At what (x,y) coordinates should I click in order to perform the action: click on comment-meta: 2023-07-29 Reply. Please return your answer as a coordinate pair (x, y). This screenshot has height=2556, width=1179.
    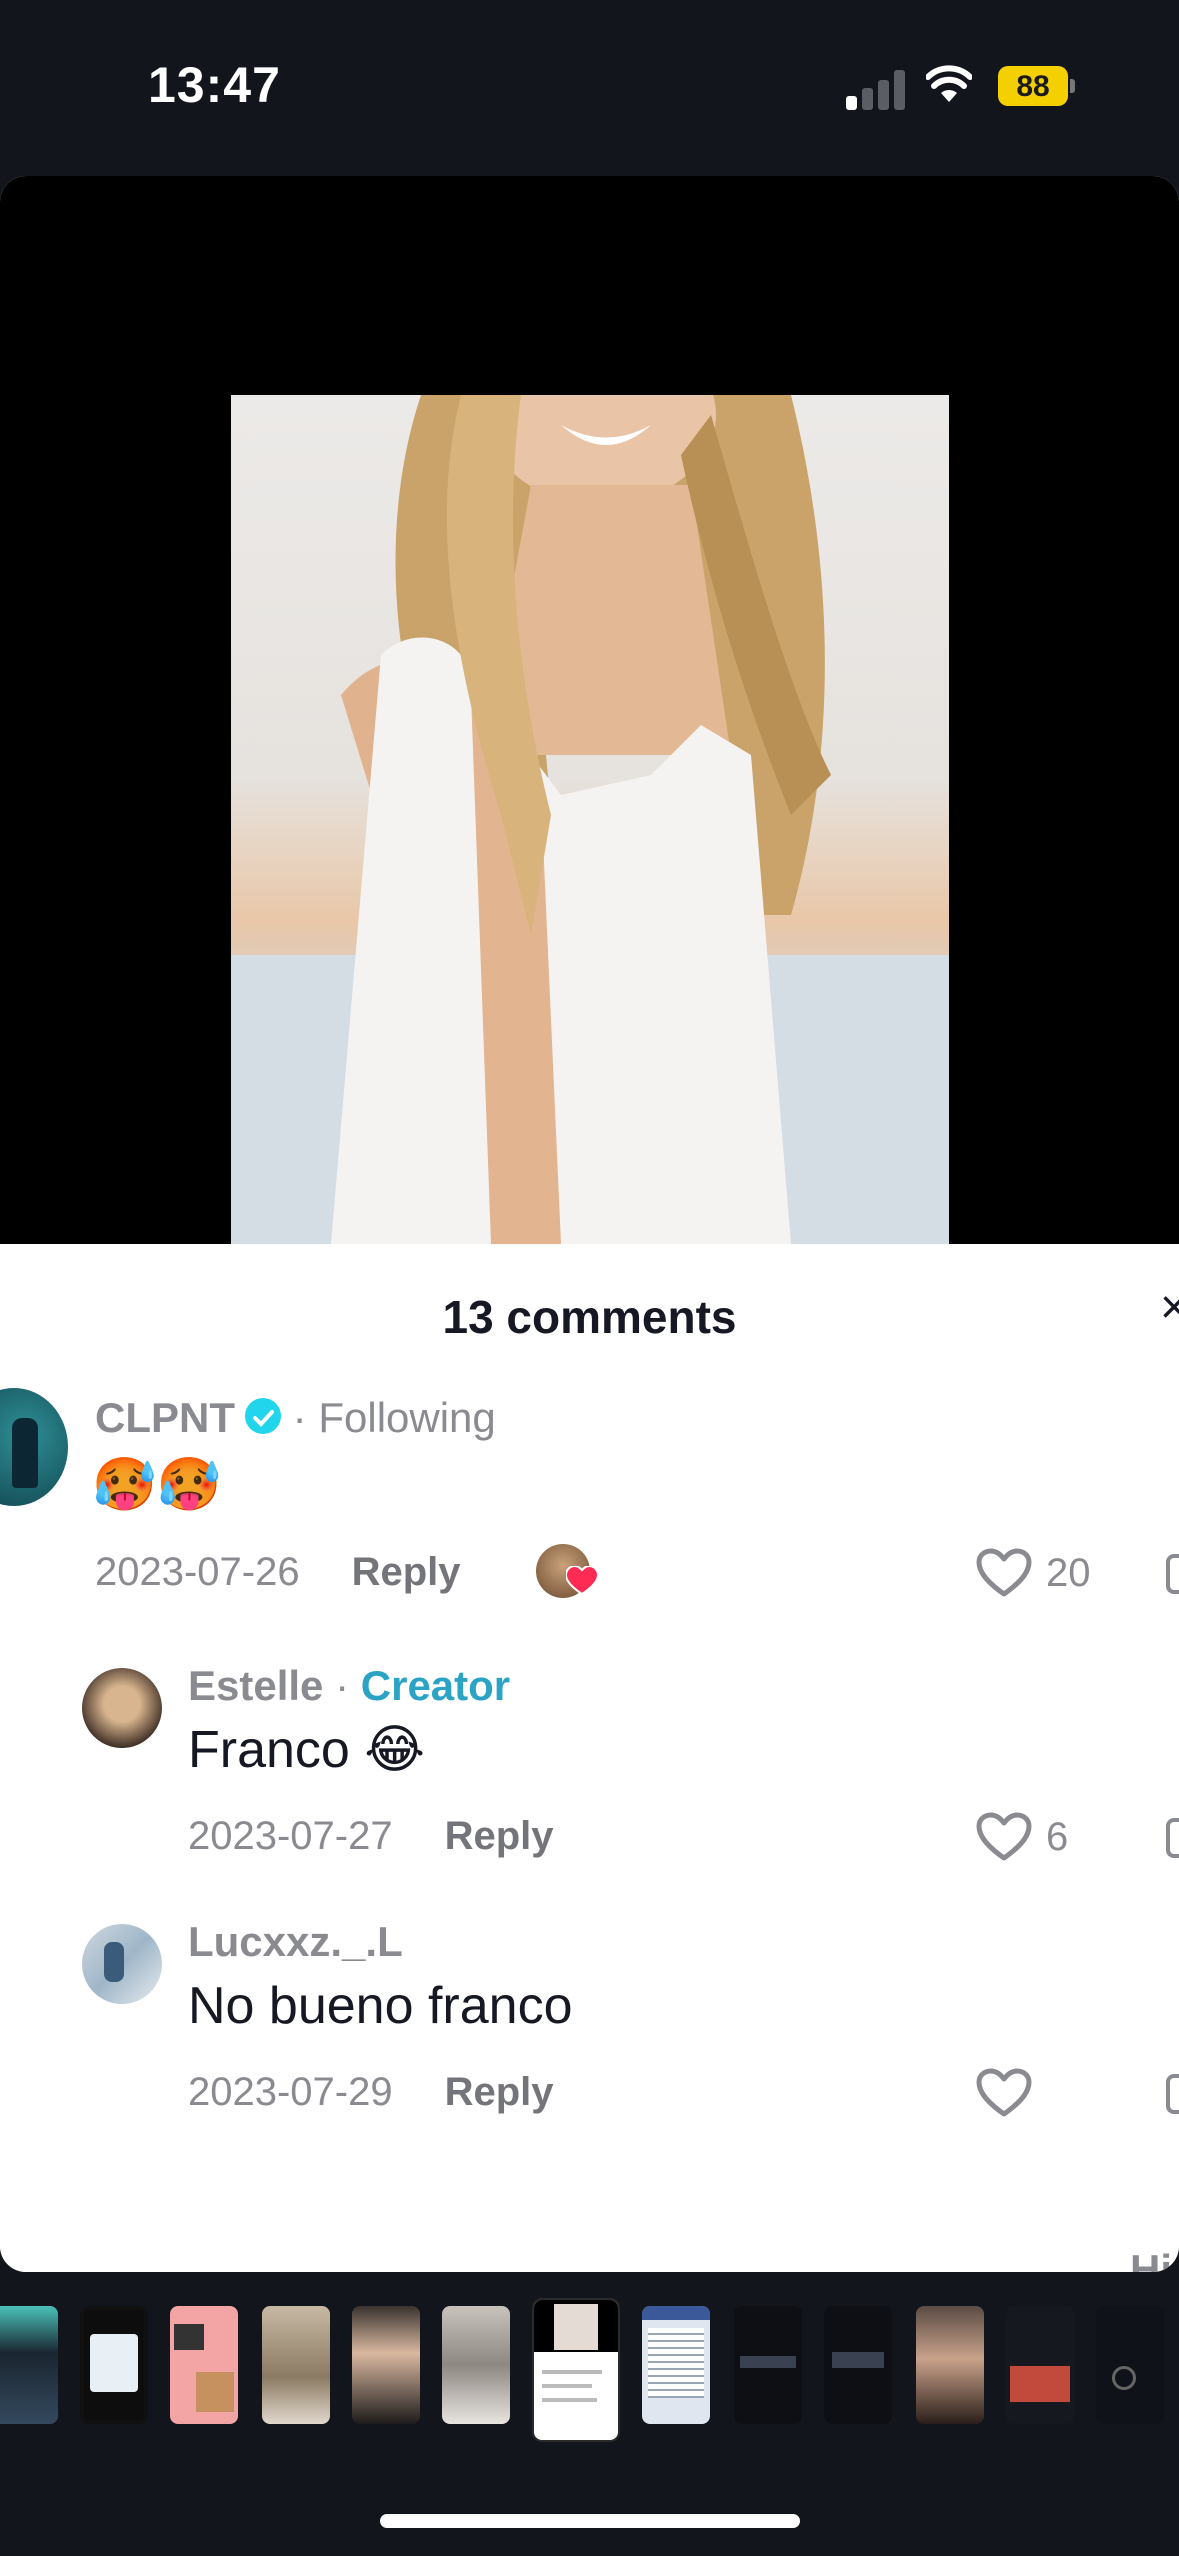
    Looking at the image, I should click on (371, 2092).